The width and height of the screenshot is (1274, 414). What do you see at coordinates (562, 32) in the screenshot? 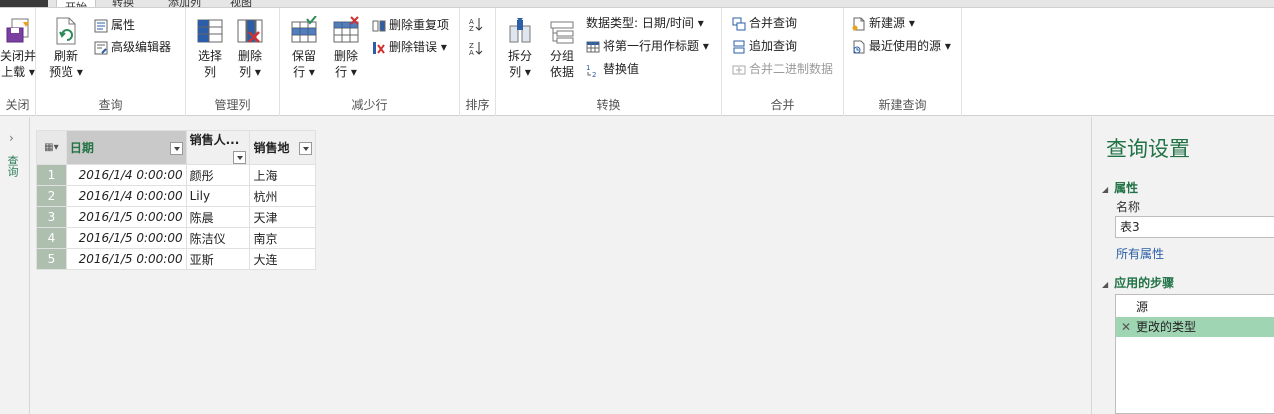
I see `group-by-icon` at bounding box center [562, 32].